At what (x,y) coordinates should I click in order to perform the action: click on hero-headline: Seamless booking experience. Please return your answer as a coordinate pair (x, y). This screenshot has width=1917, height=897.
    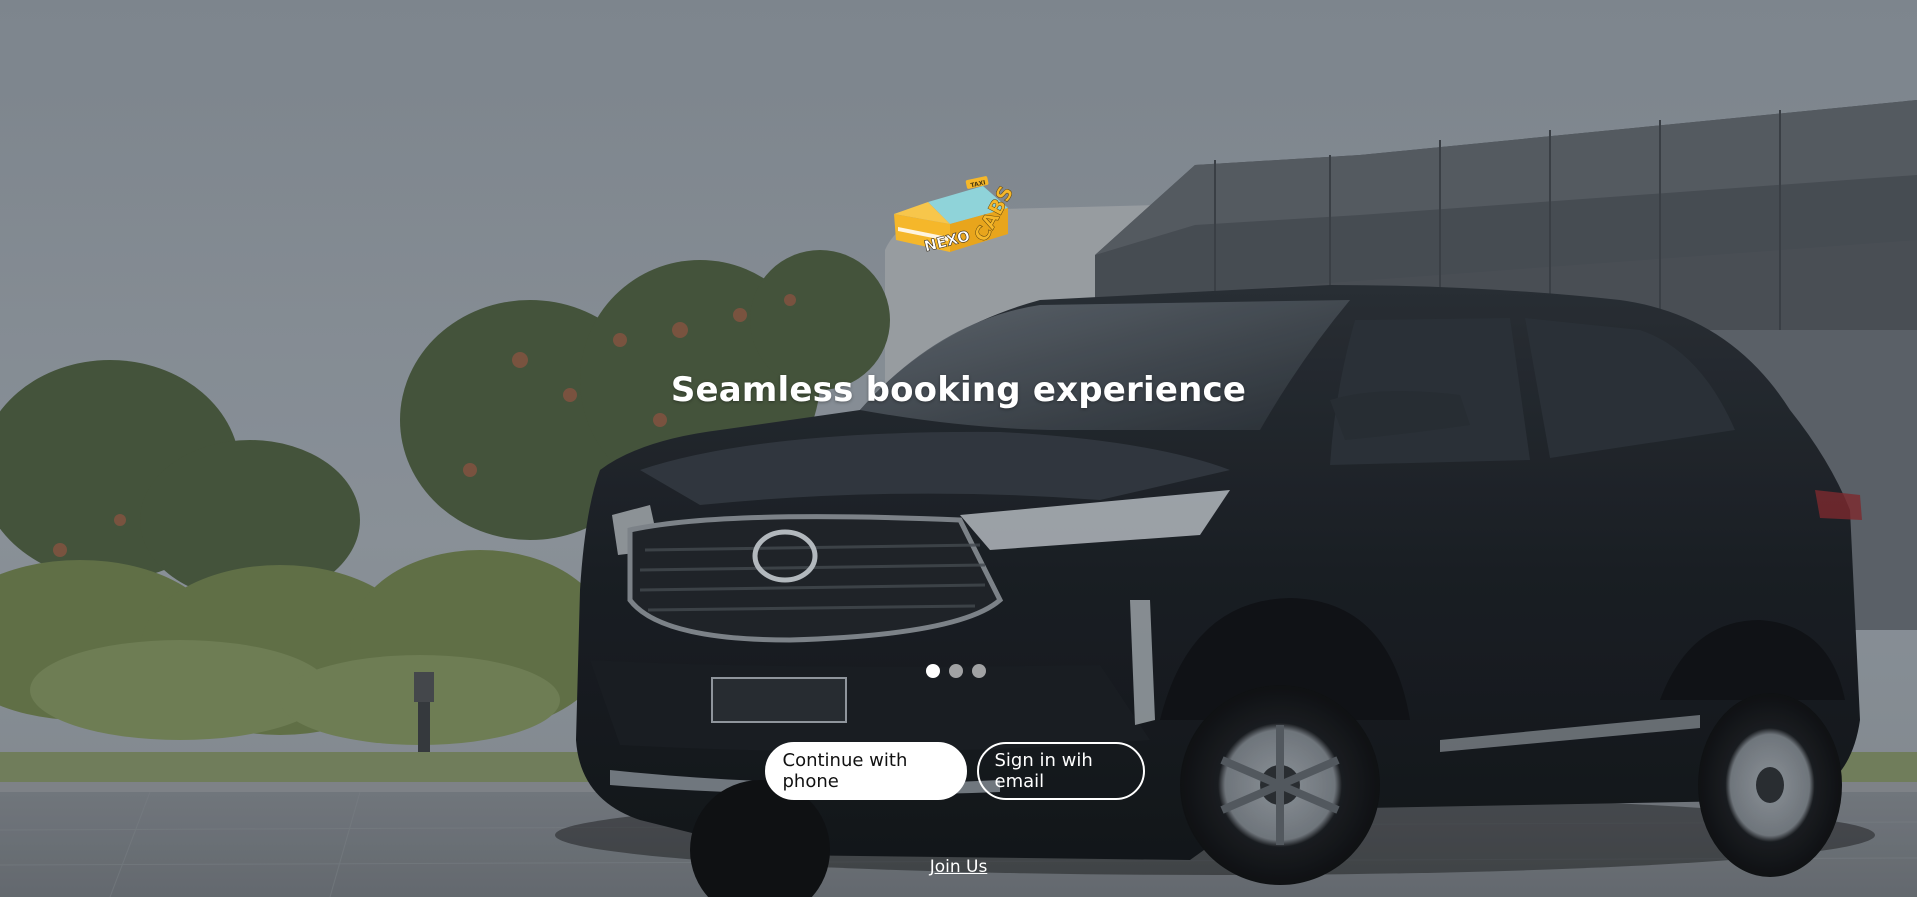
    Looking at the image, I should click on (958, 390).